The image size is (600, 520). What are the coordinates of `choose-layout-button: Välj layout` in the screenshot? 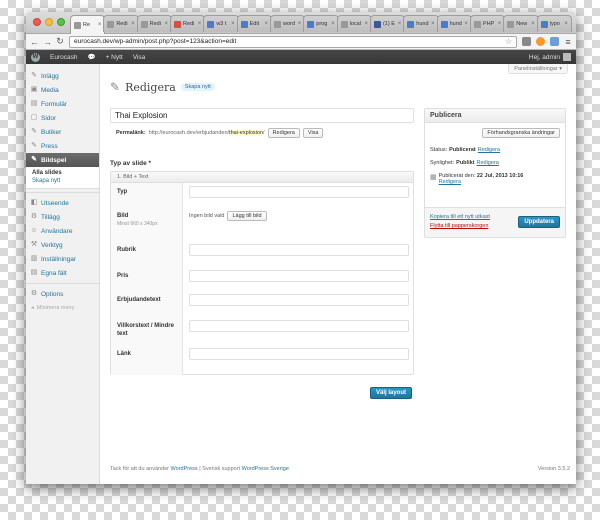 It's located at (391, 393).